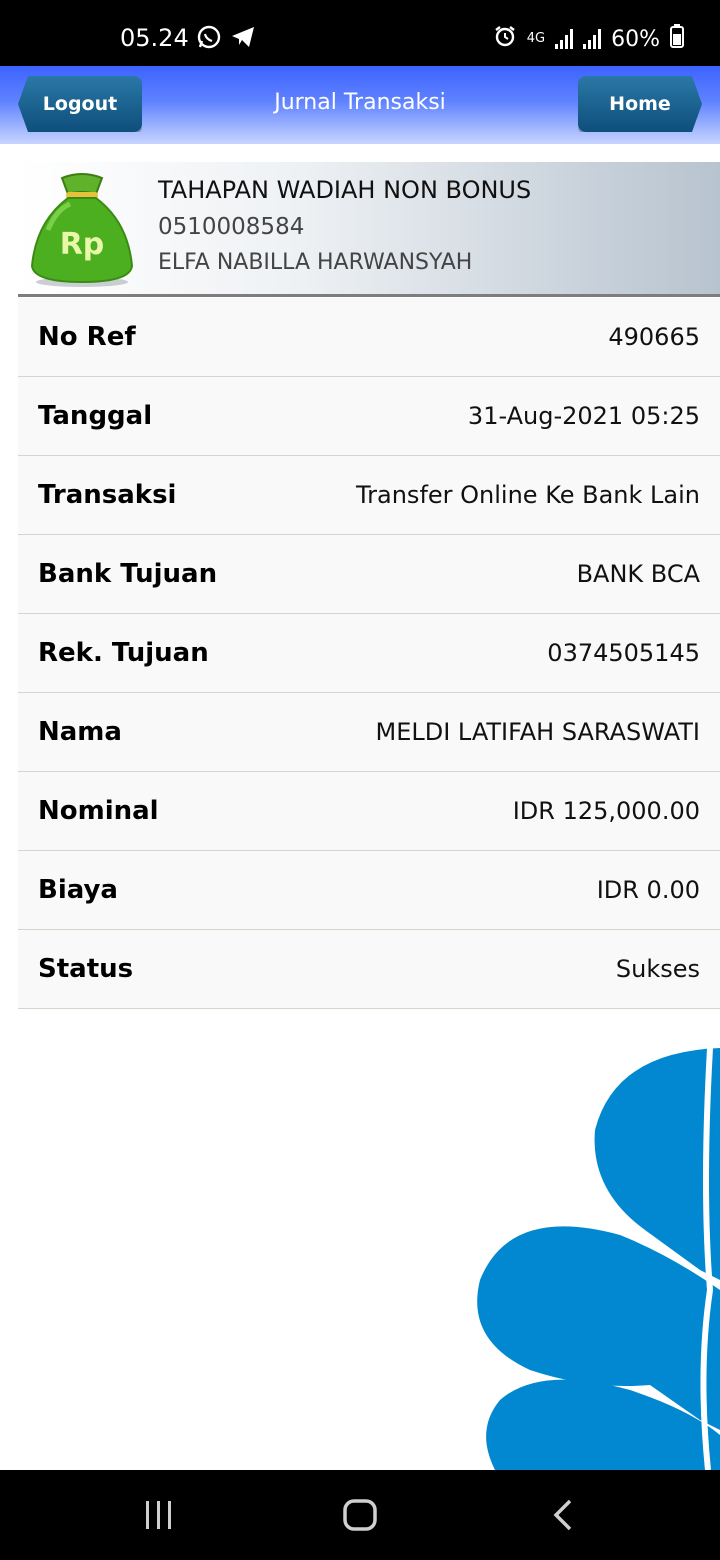 The width and height of the screenshot is (720, 1560). Describe the element at coordinates (369, 574) in the screenshot. I see `detail-row-bank-tujuan: Bank Tujuan BANK BCA` at that location.